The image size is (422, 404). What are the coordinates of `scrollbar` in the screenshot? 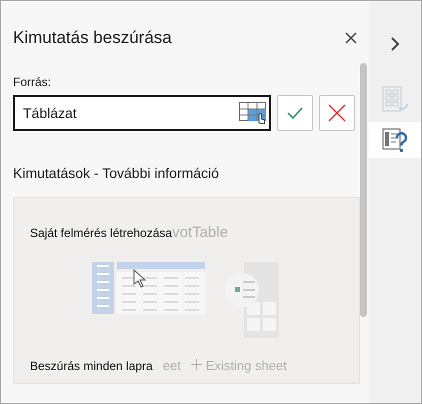 It's located at (363, 190).